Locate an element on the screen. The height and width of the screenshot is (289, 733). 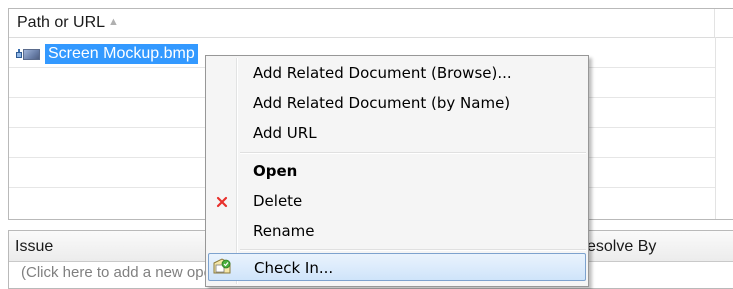
menu-item-add-related-document-by-name: Add Related Document (by Name) is located at coordinates (397, 103).